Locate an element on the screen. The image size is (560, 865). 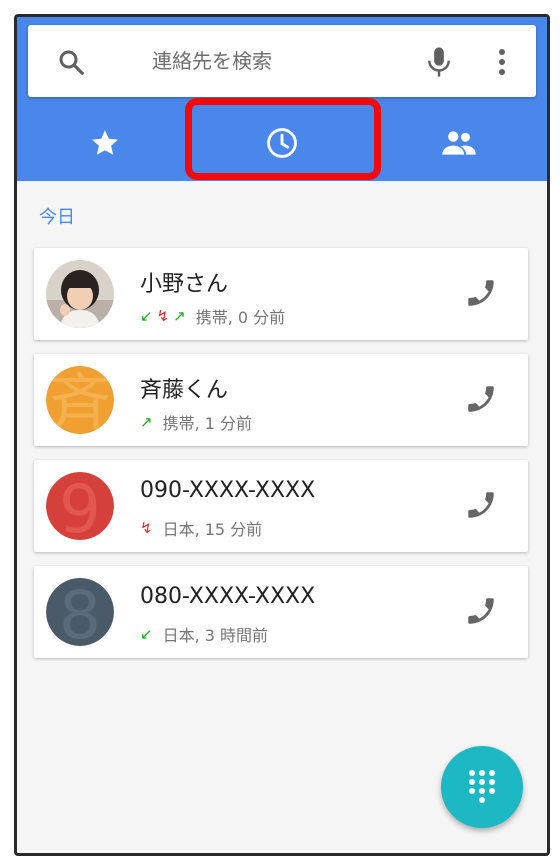
contact-name: 斉藤くん is located at coordinates (184, 390).